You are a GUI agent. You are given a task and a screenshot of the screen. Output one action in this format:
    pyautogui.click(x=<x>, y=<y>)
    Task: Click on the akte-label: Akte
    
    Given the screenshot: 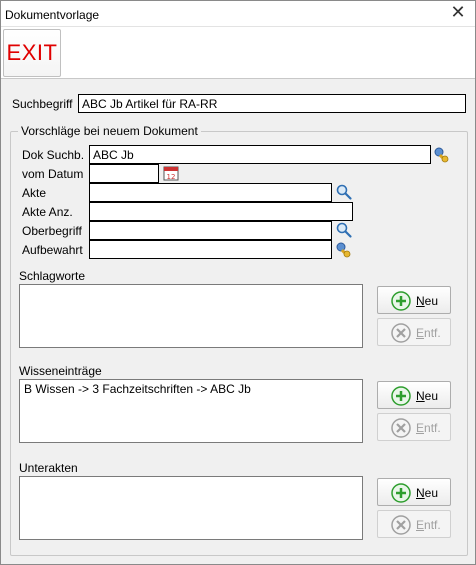 What is the action you would take?
    pyautogui.click(x=34, y=193)
    